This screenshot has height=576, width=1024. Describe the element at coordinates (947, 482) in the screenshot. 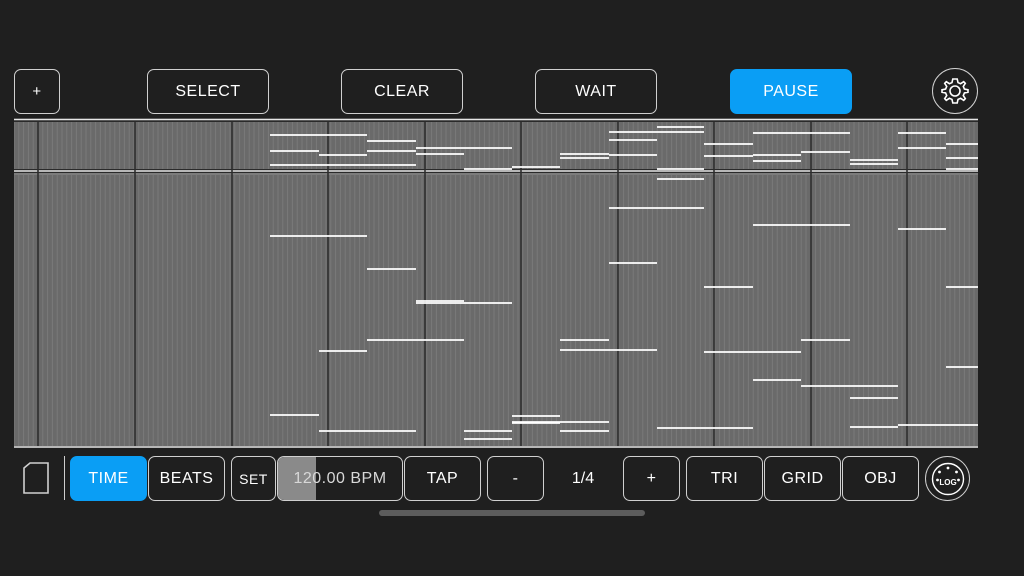

I see `log-text: LOG` at that location.